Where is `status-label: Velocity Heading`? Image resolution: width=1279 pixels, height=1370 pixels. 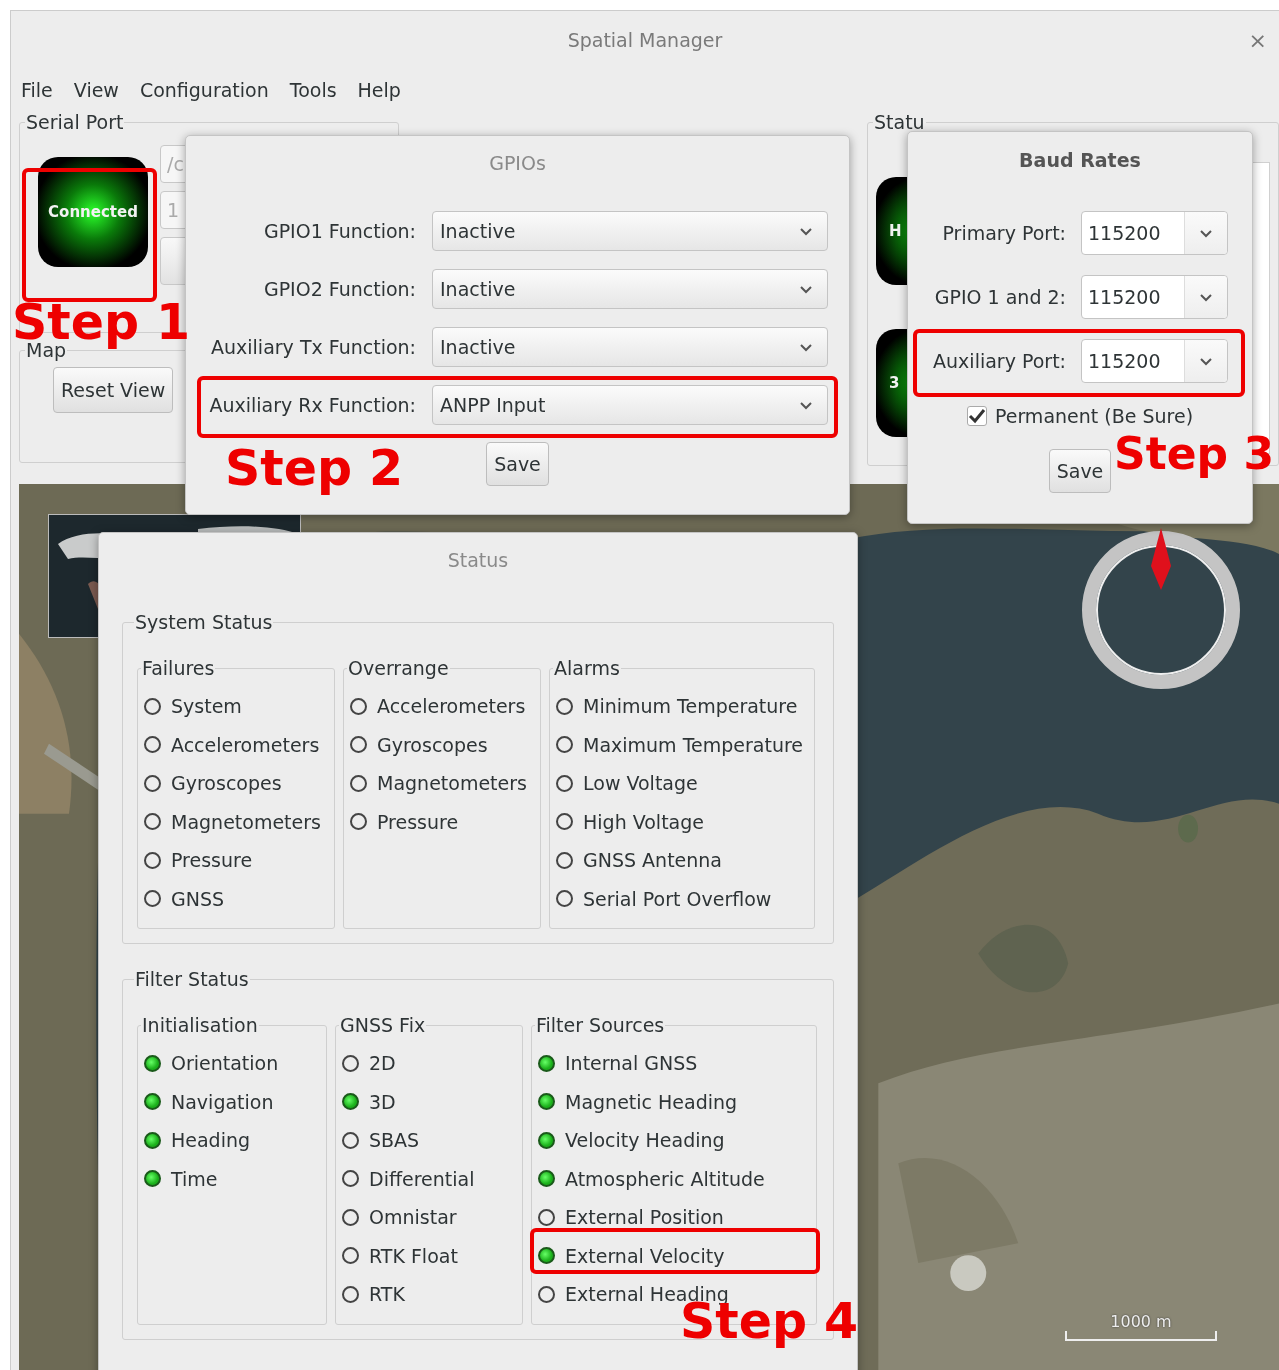 status-label: Velocity Heading is located at coordinates (645, 1140).